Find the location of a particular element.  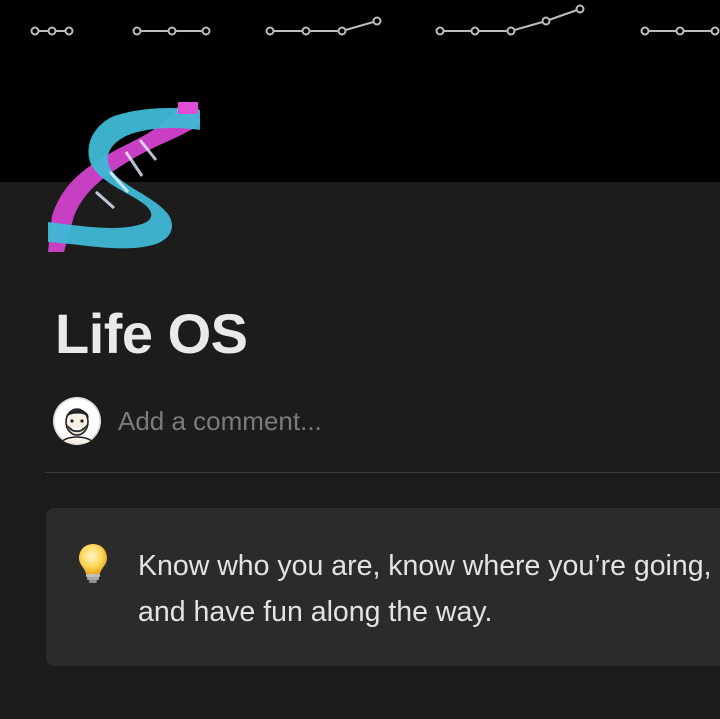

page-title: Life OS is located at coordinates (151, 334).